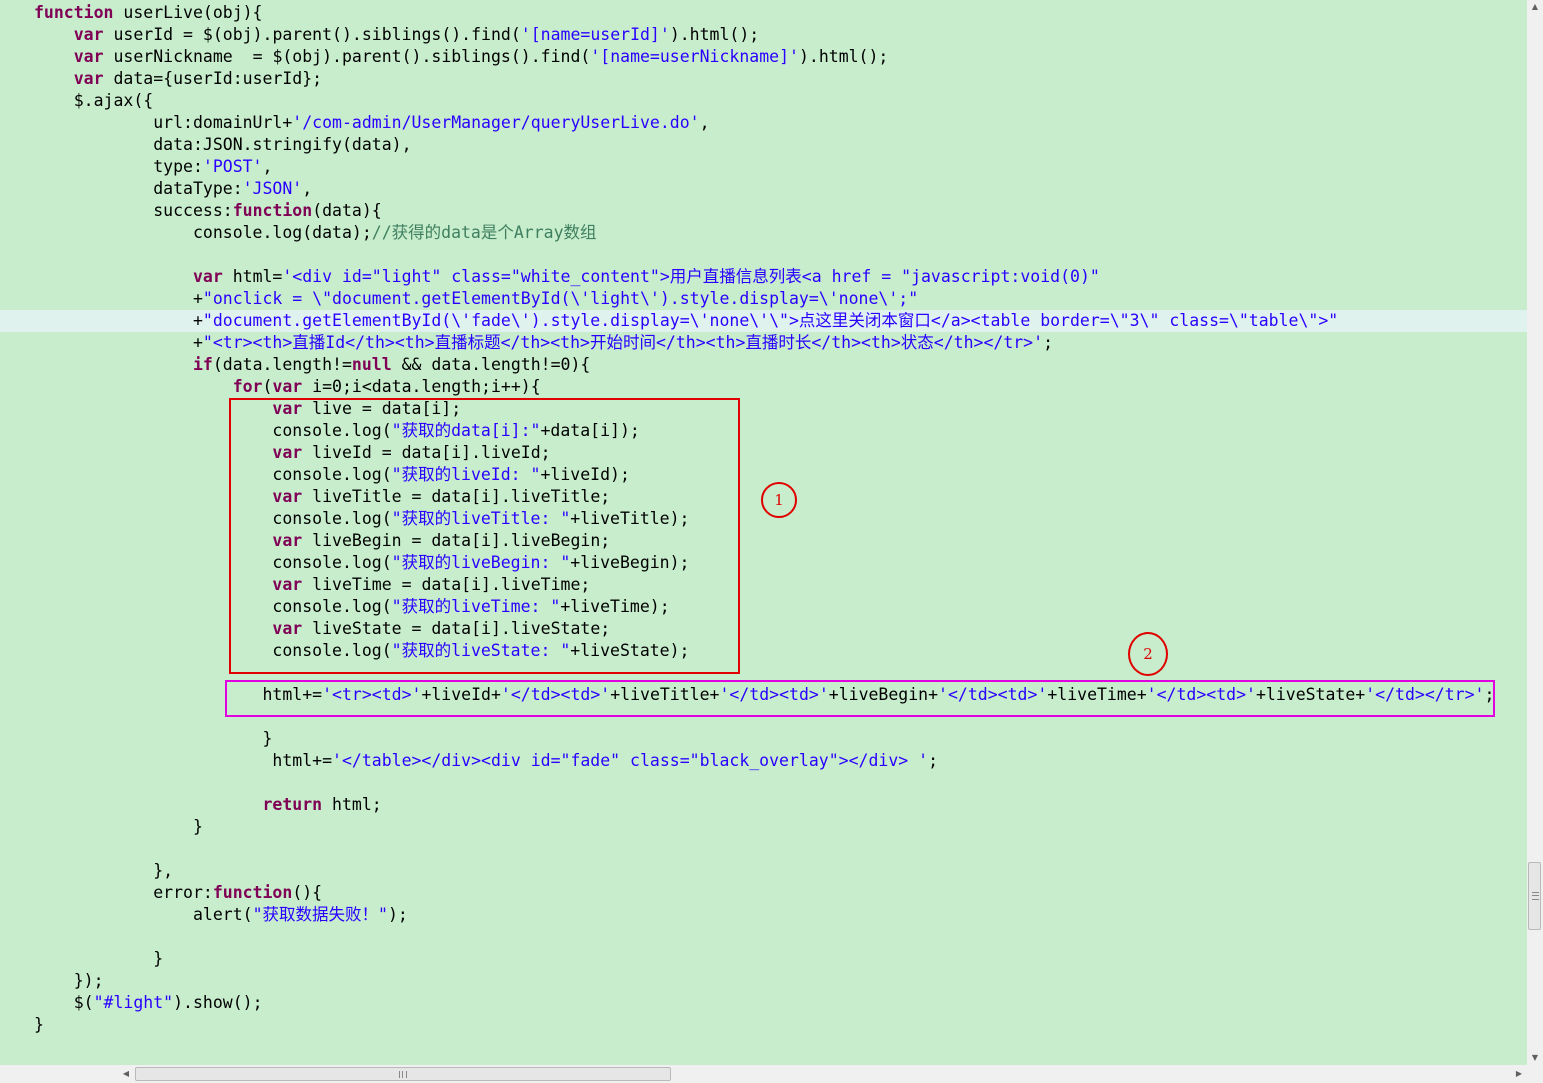 Image resolution: width=1543 pixels, height=1083 pixels. I want to click on code-line: $("#light").show();, so click(763, 1003).